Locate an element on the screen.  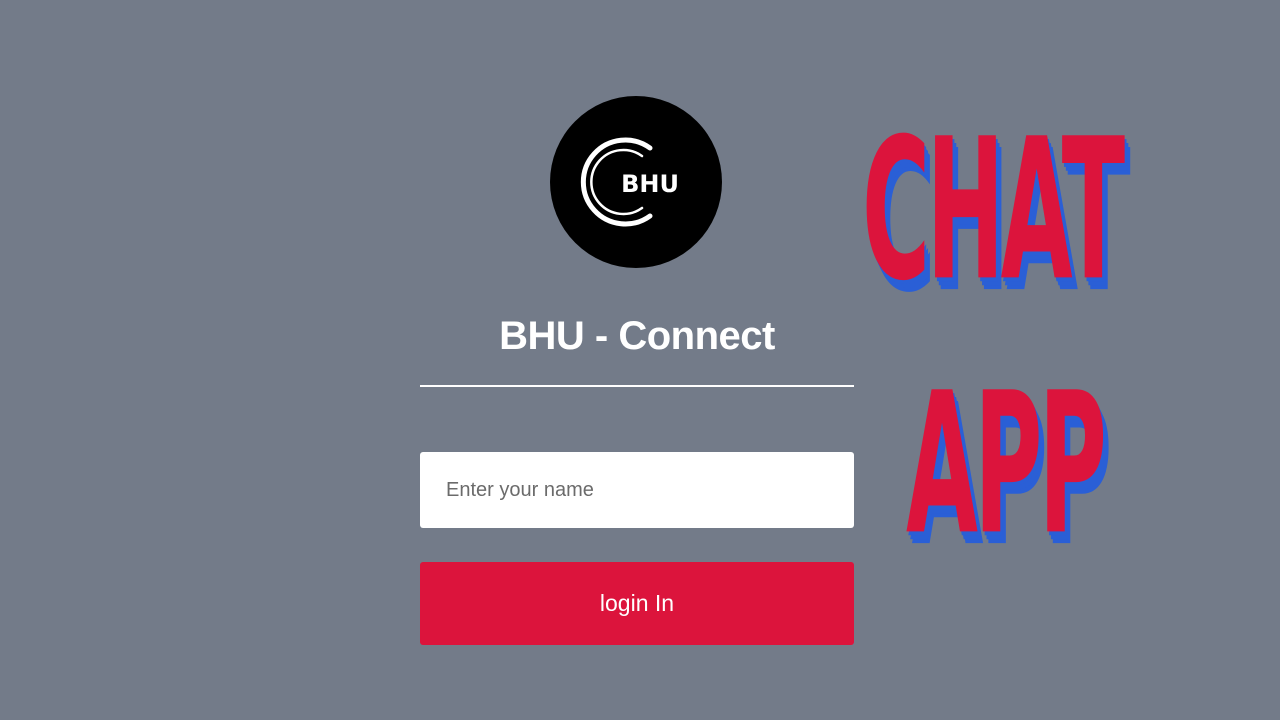
login-button: login In is located at coordinates (637, 603).